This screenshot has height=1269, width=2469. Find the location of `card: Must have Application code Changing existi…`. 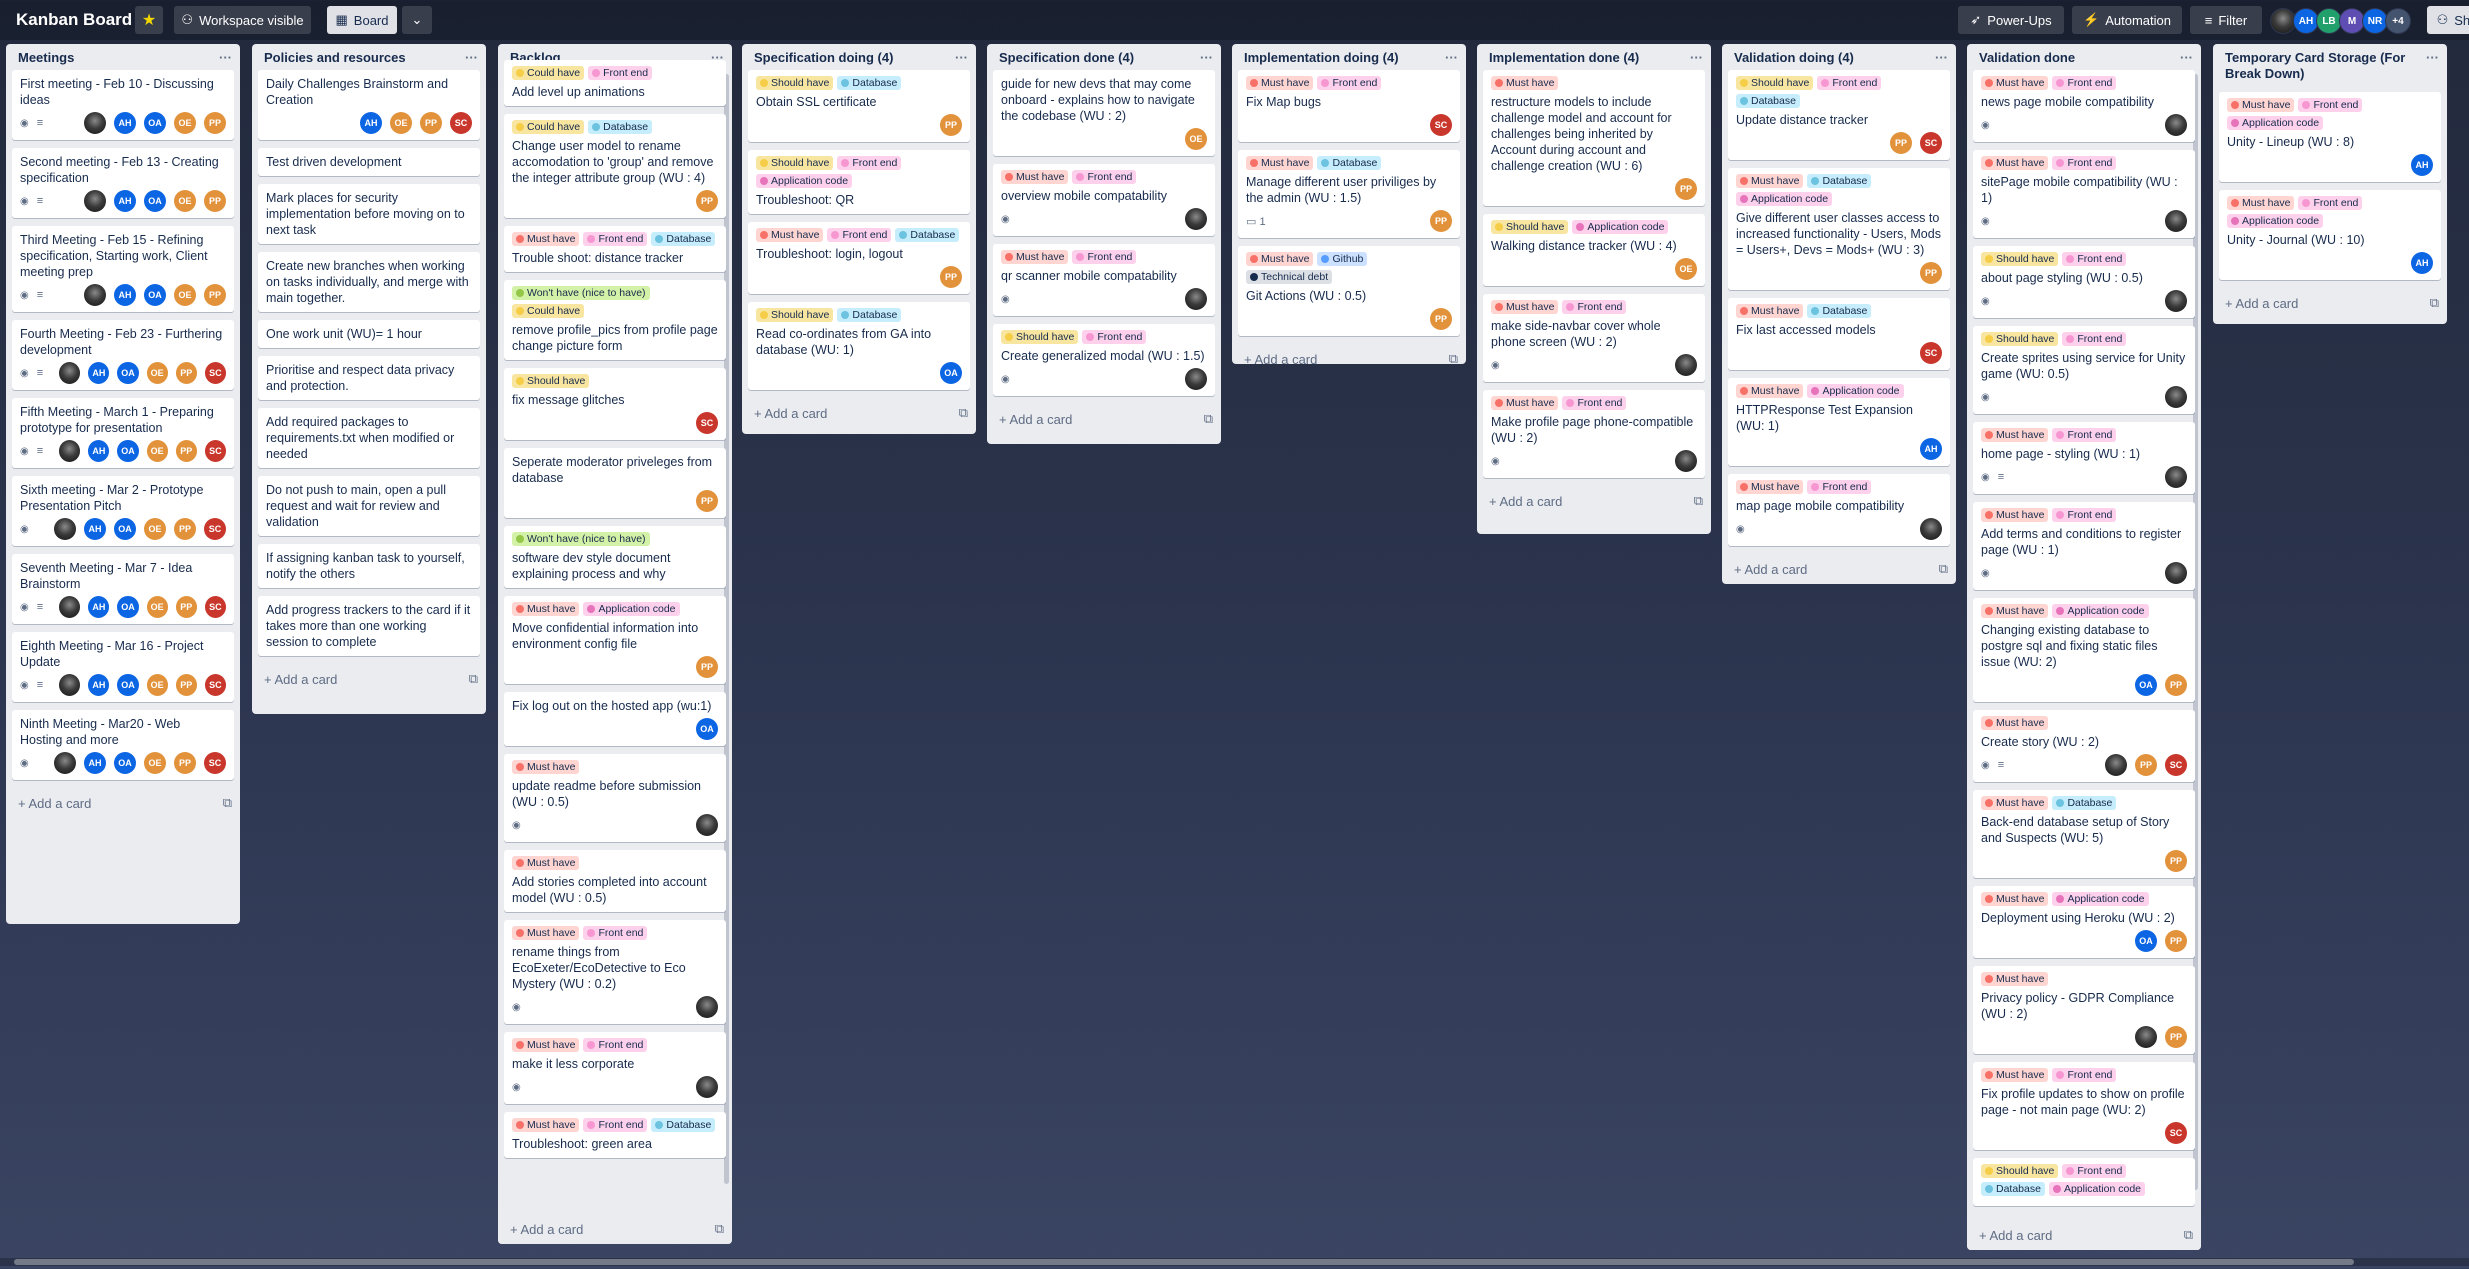

card: Must have Application code Changing existi… is located at coordinates (2084, 650).